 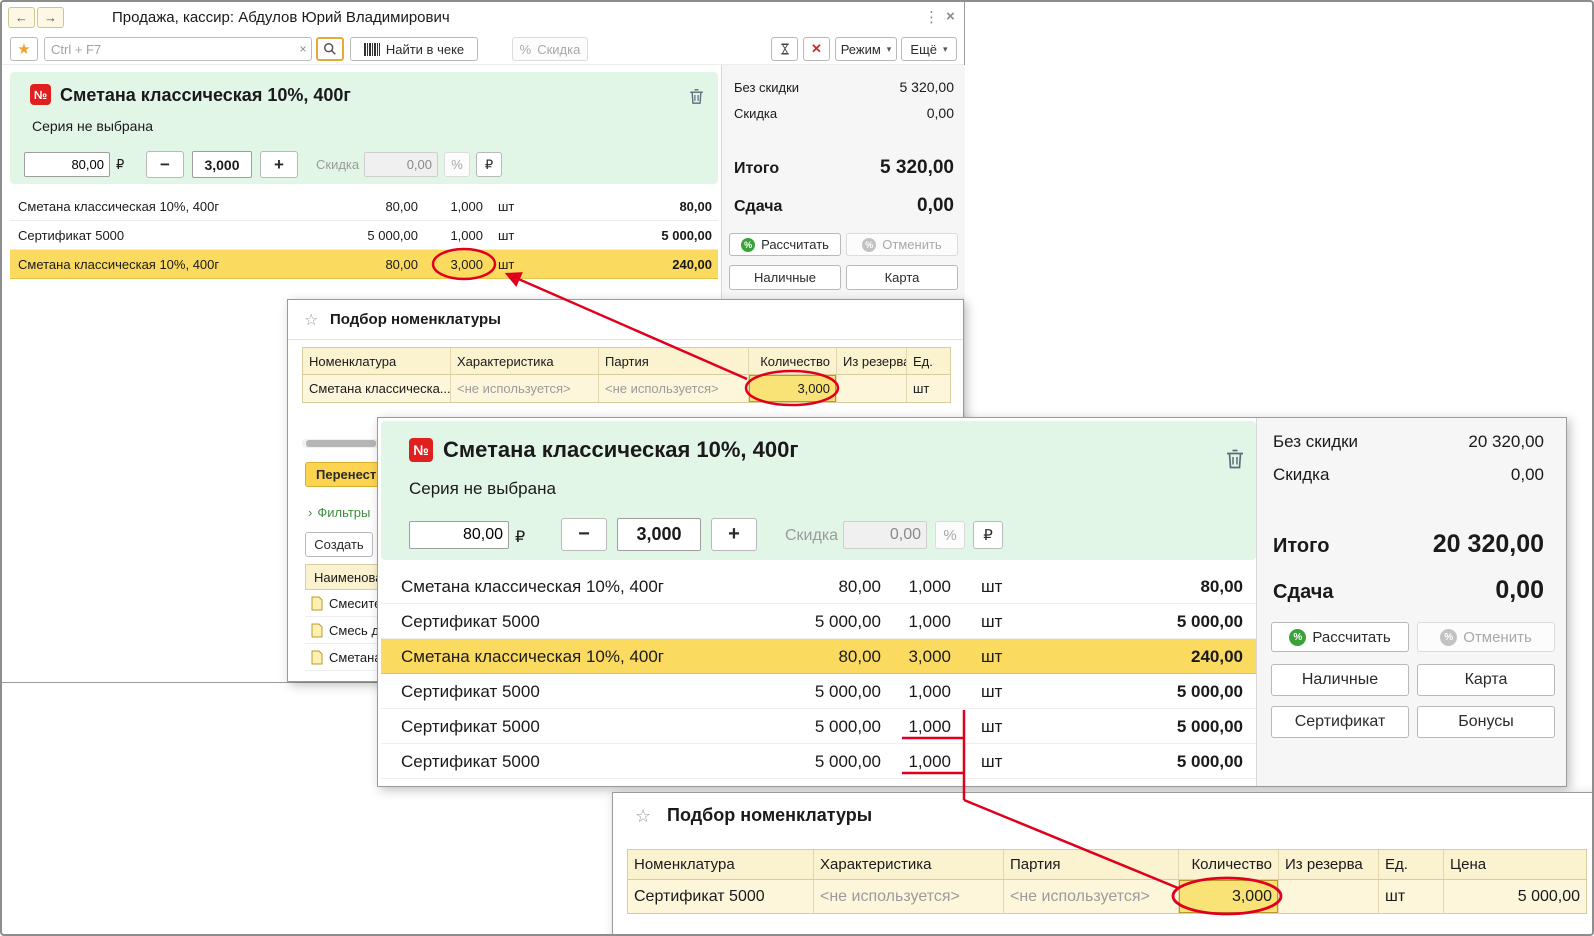 What do you see at coordinates (170, 49) in the screenshot?
I see `search-input` at bounding box center [170, 49].